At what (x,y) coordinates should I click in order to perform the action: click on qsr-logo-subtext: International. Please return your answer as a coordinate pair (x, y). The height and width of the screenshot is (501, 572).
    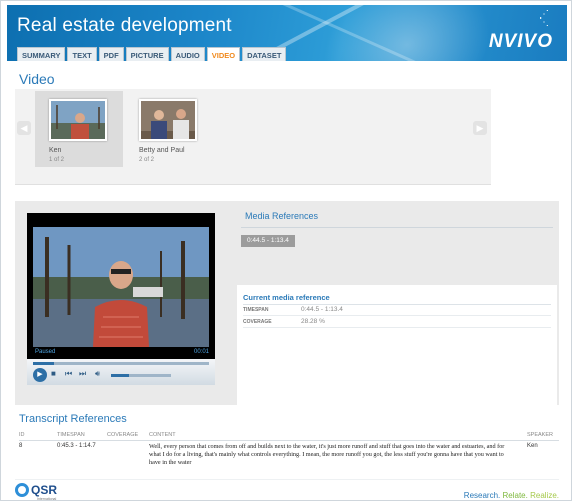
    Looking at the image, I should click on (47, 499).